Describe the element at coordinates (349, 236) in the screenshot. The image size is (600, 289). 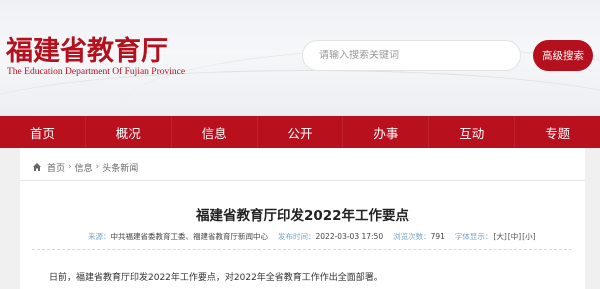
I see `publish-time-value: 2022-03-03 17:50` at that location.